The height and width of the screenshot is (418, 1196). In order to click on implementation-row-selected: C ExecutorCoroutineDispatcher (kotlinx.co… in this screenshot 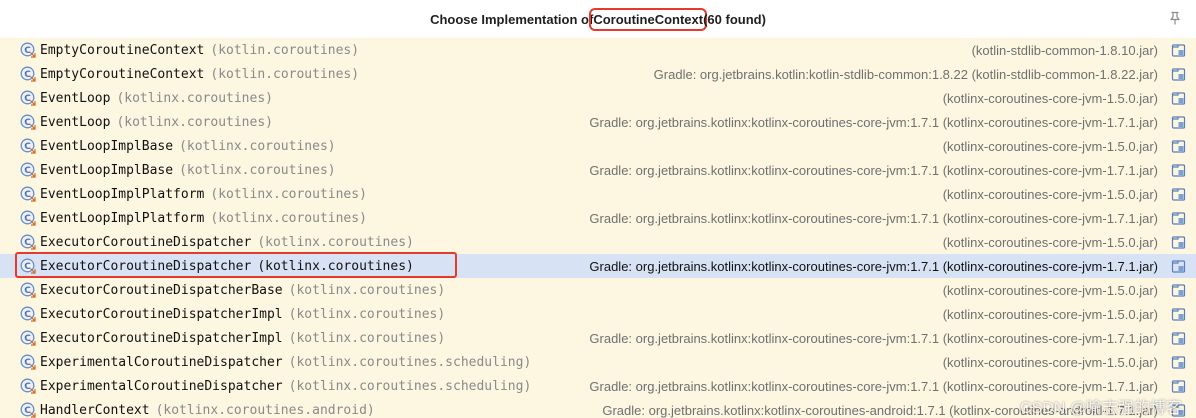, I will do `click(598, 265)`.